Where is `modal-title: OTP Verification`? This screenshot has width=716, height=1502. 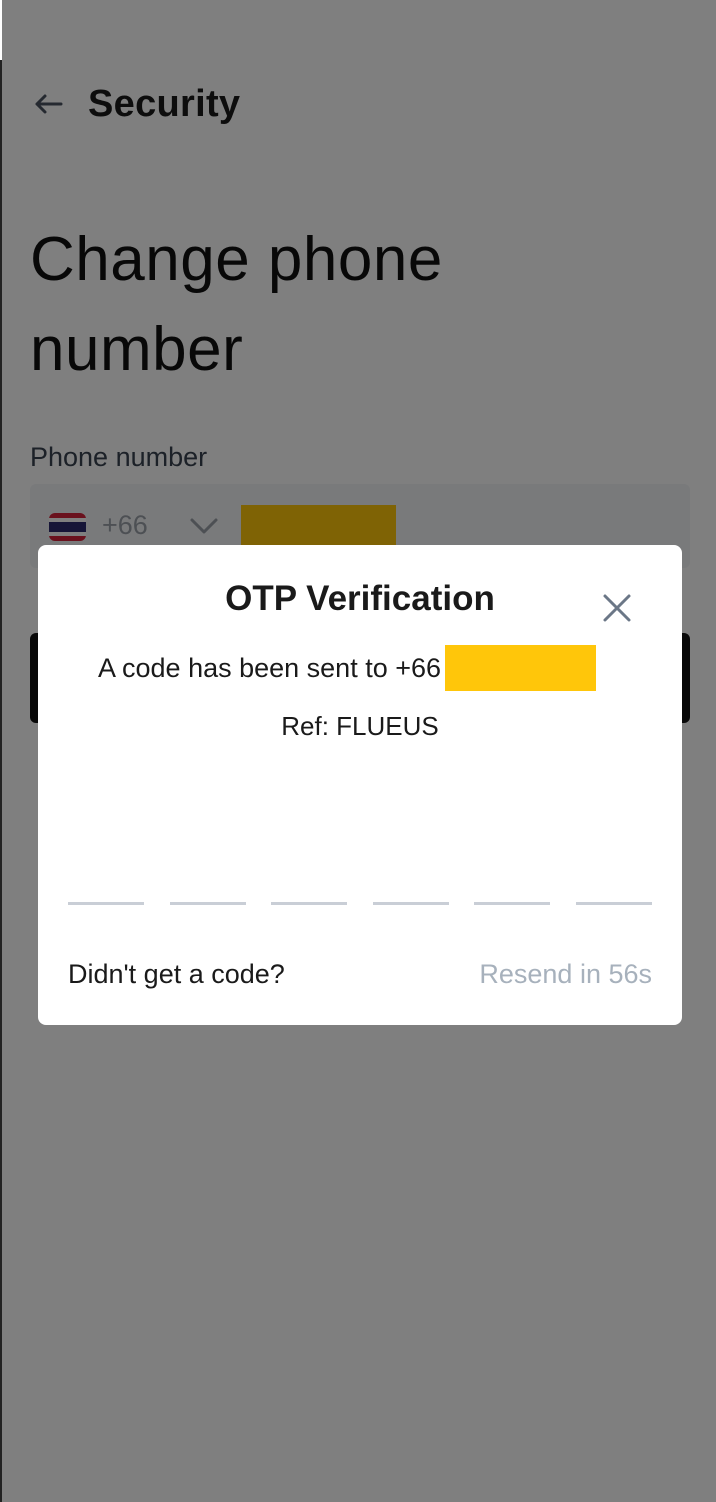
modal-title: OTP Verification is located at coordinates (360, 598).